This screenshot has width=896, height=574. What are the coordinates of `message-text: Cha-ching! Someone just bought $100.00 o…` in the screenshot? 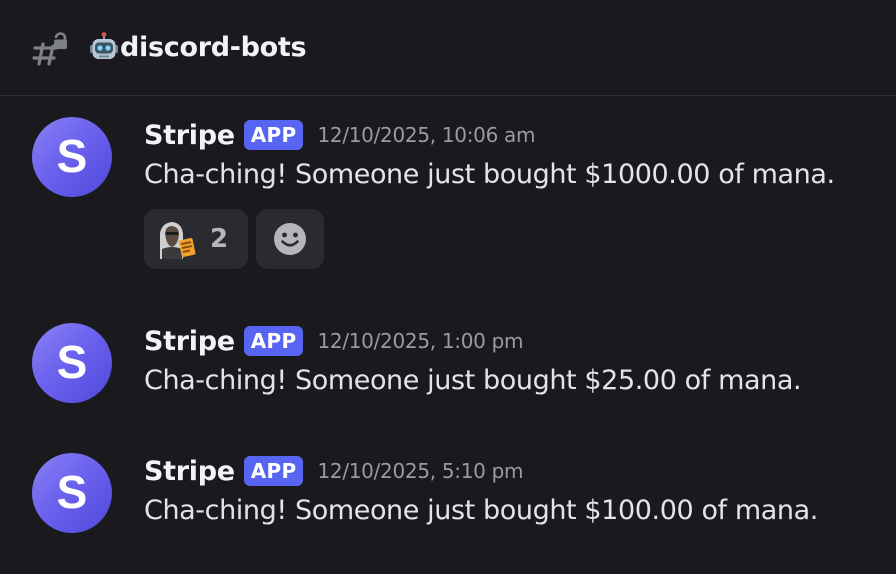 It's located at (481, 510).